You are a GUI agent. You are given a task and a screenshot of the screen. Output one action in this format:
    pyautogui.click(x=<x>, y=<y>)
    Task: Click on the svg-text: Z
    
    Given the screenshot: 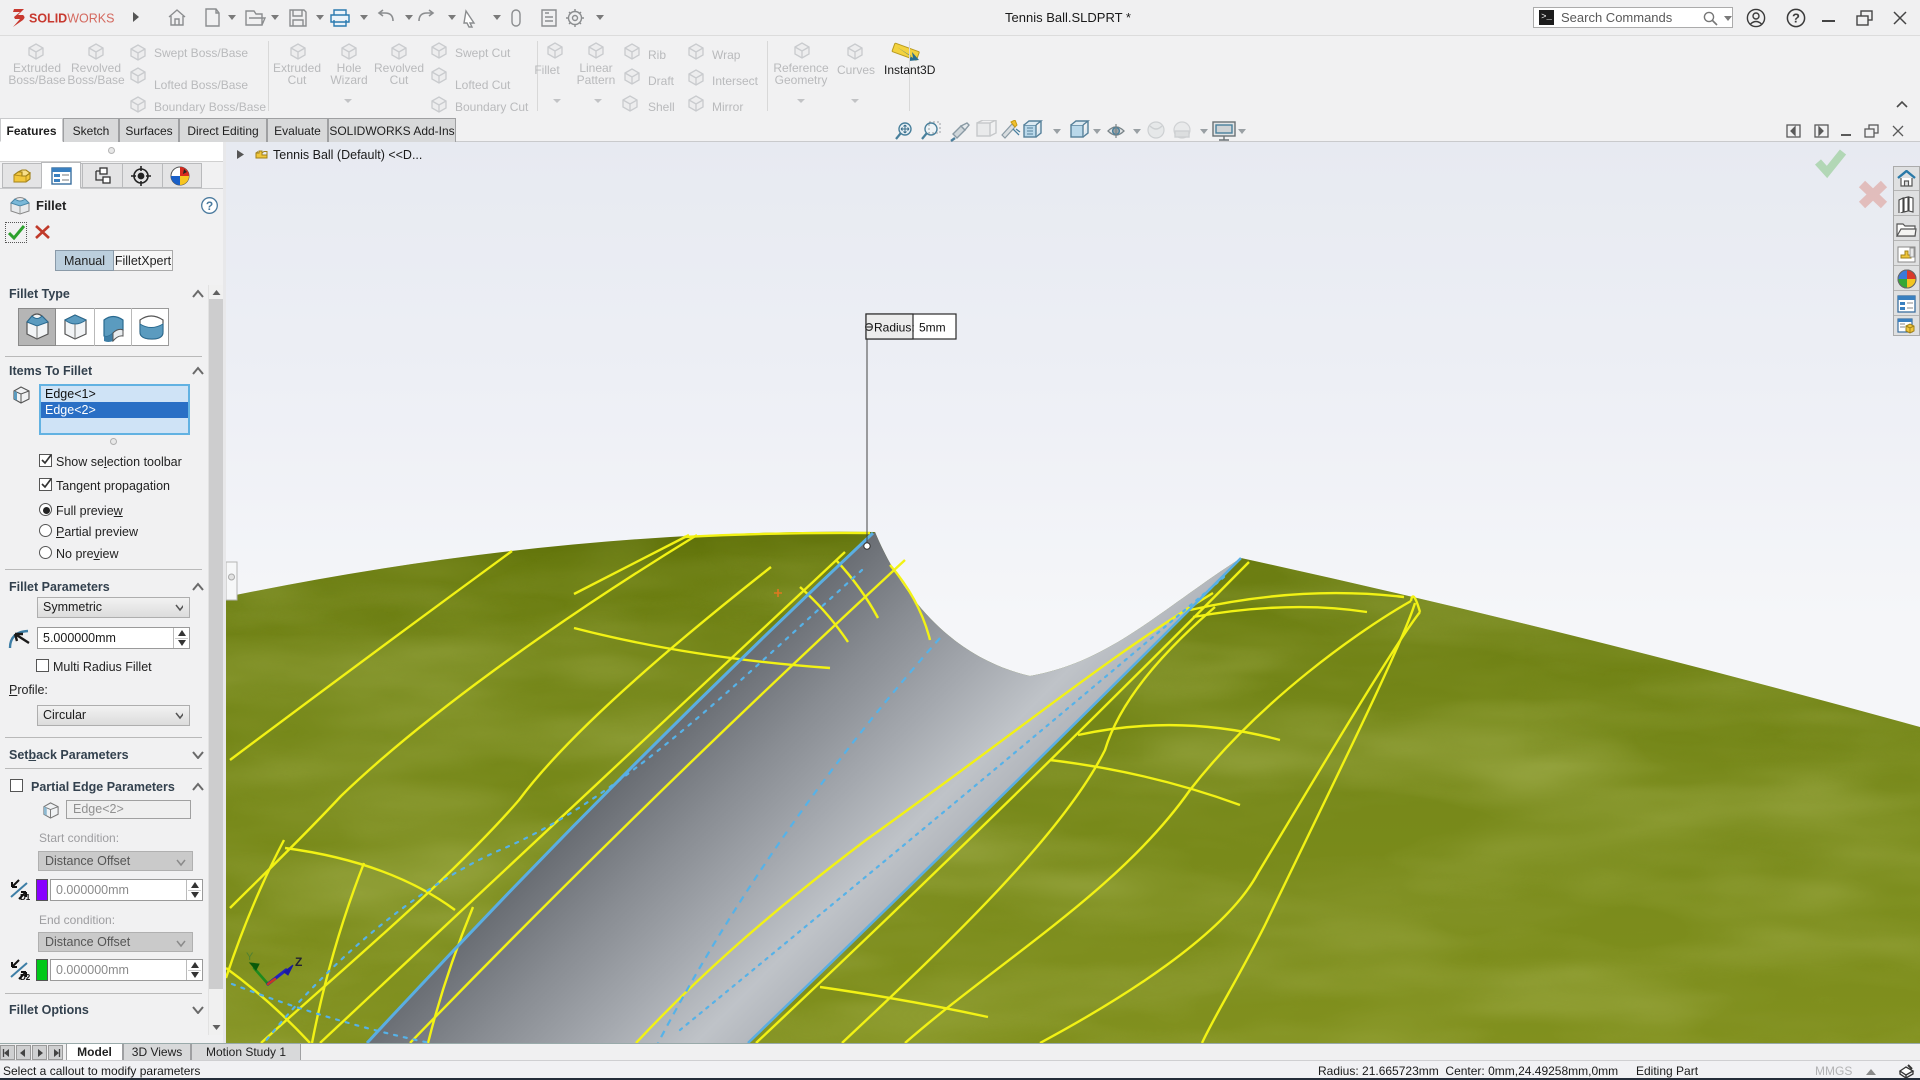 What is the action you would take?
    pyautogui.click(x=298, y=962)
    